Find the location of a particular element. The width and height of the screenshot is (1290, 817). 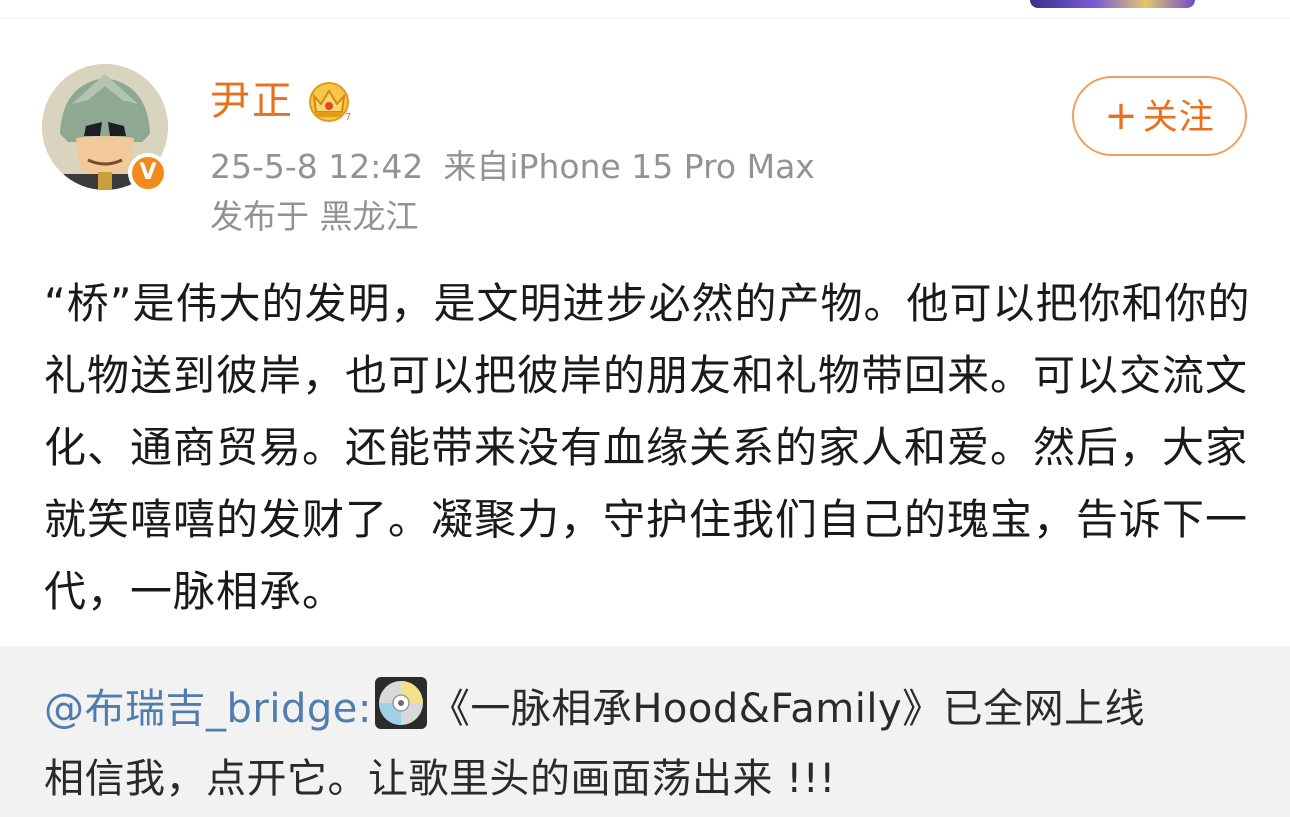

follow-label: 关注 is located at coordinates (1178, 118).